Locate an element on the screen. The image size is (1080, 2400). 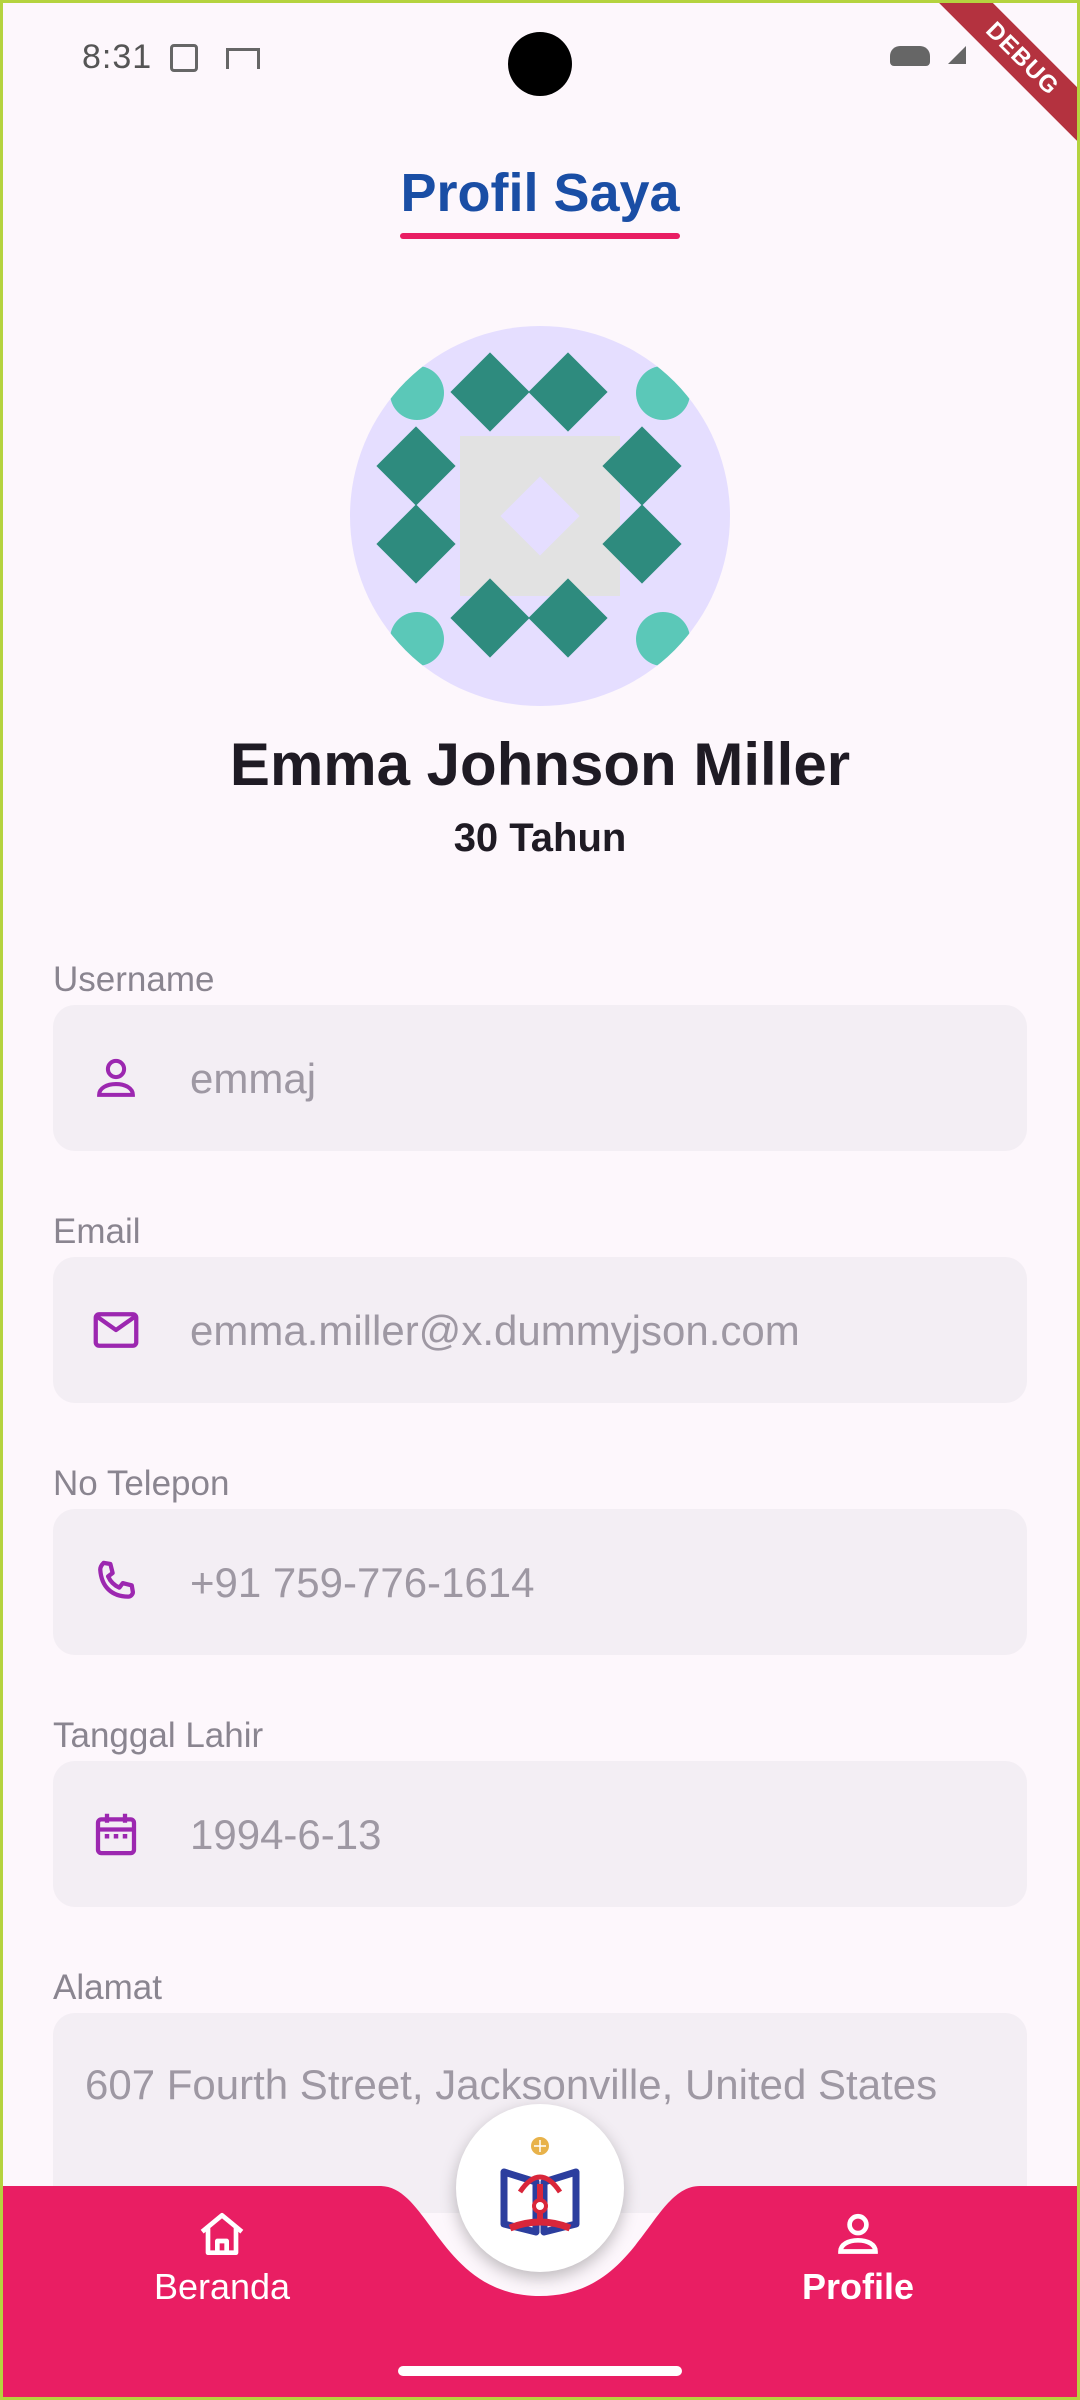
address-label: Alamat is located at coordinates (107, 1987).